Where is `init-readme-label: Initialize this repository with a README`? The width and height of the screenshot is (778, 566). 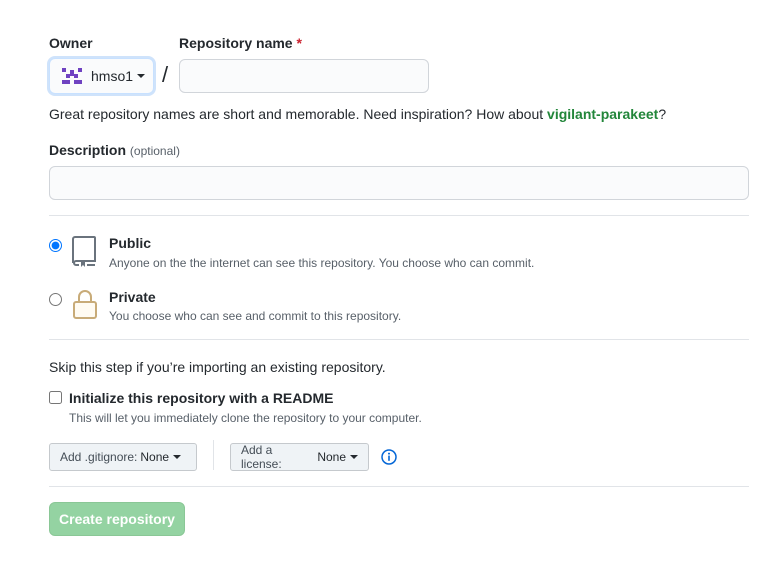 init-readme-label: Initialize this repository with a README is located at coordinates (201, 398).